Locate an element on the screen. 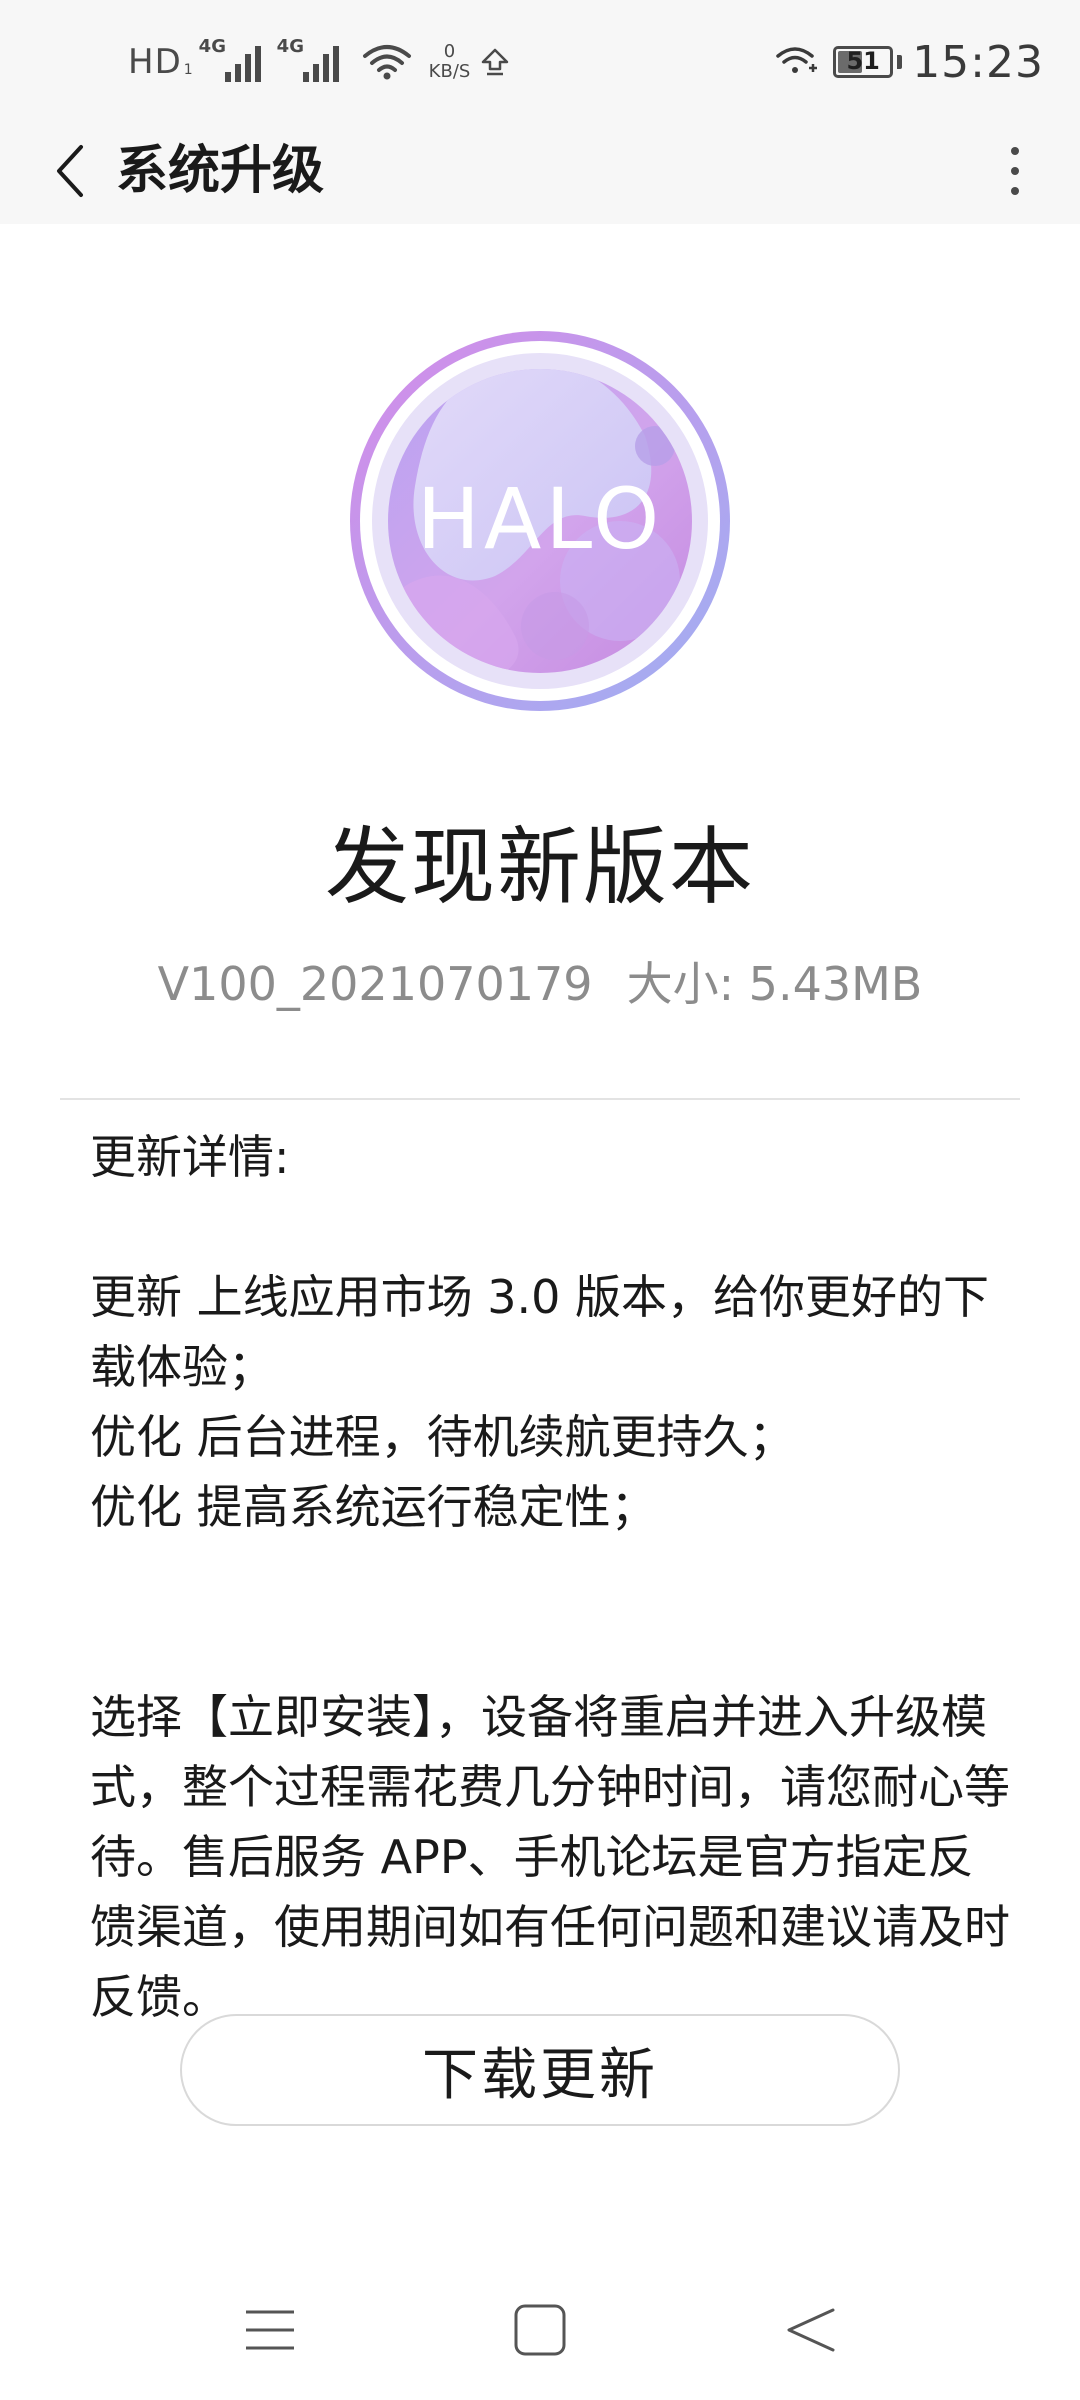  clock: 15:23 is located at coordinates (978, 62).